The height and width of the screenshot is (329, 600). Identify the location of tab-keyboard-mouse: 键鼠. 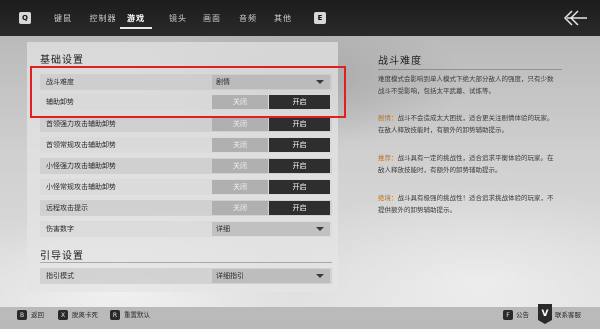
(63, 19).